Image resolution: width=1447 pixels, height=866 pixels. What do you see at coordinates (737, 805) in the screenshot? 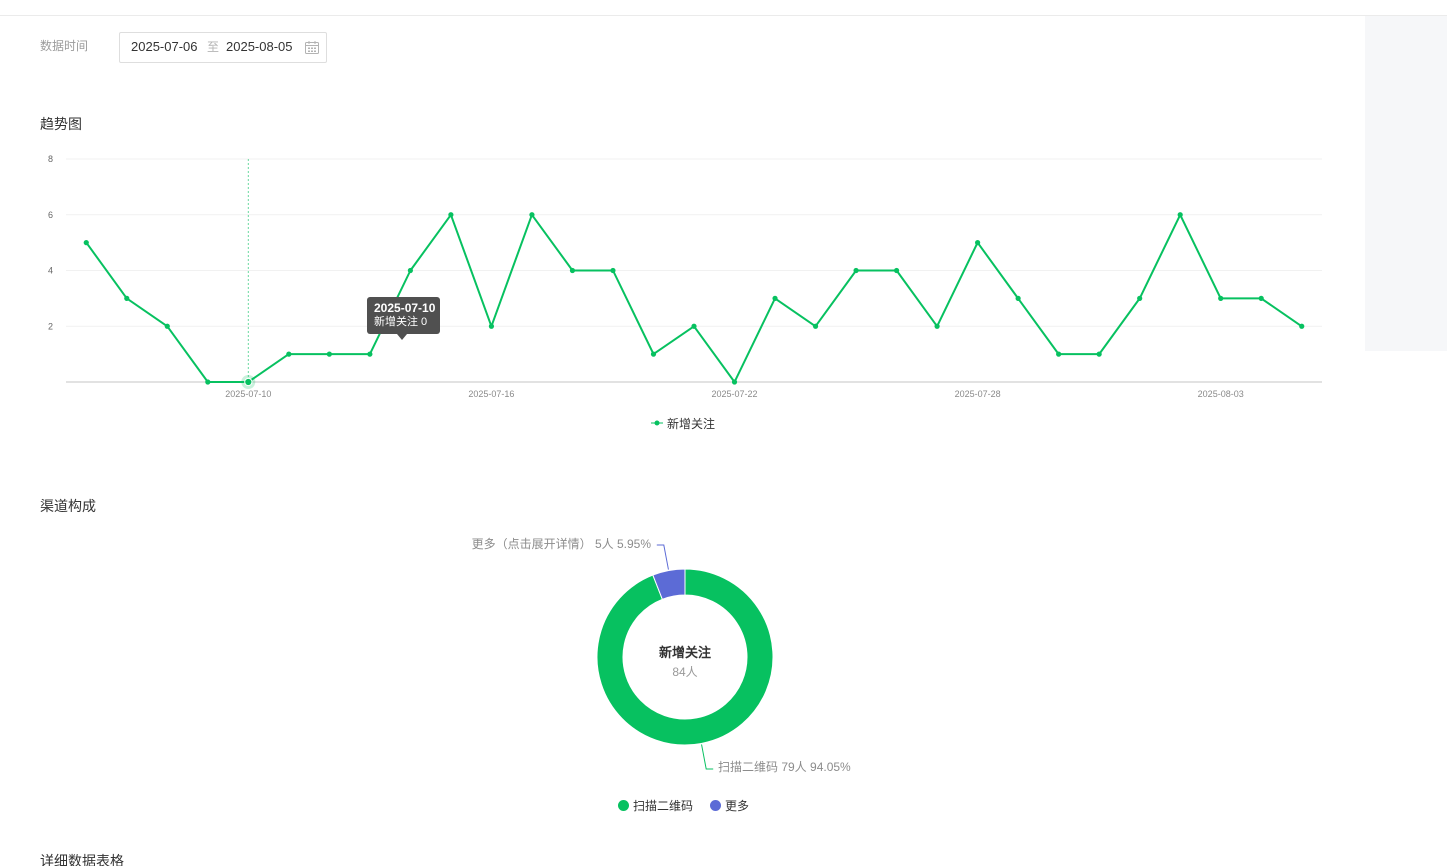
I see `pie-legend-label: 更多` at bounding box center [737, 805].